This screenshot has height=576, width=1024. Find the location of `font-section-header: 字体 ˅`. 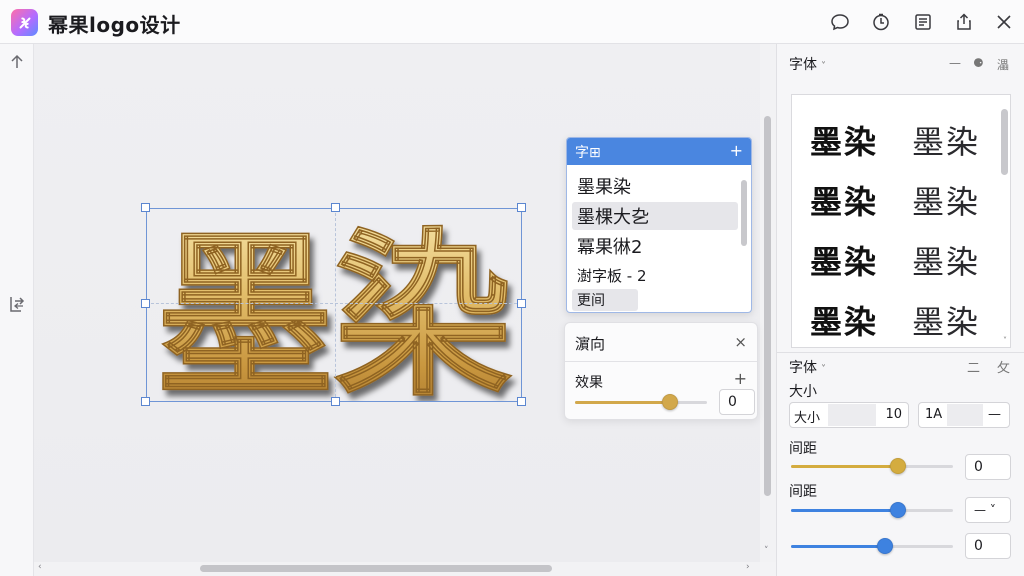

font-section-header: 字体 ˅ is located at coordinates (807, 64).